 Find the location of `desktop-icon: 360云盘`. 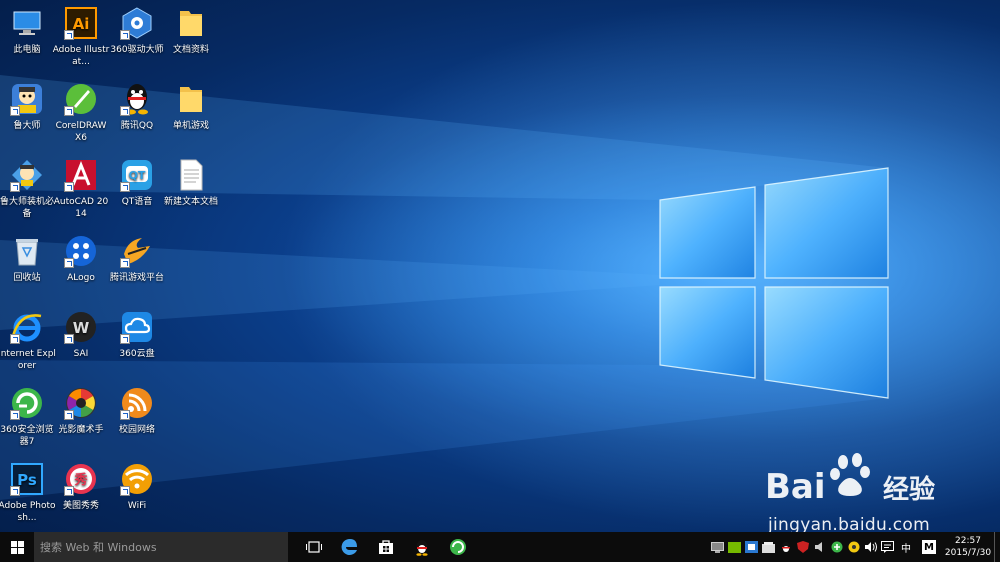

desktop-icon: 360云盘 is located at coordinates (137, 339).